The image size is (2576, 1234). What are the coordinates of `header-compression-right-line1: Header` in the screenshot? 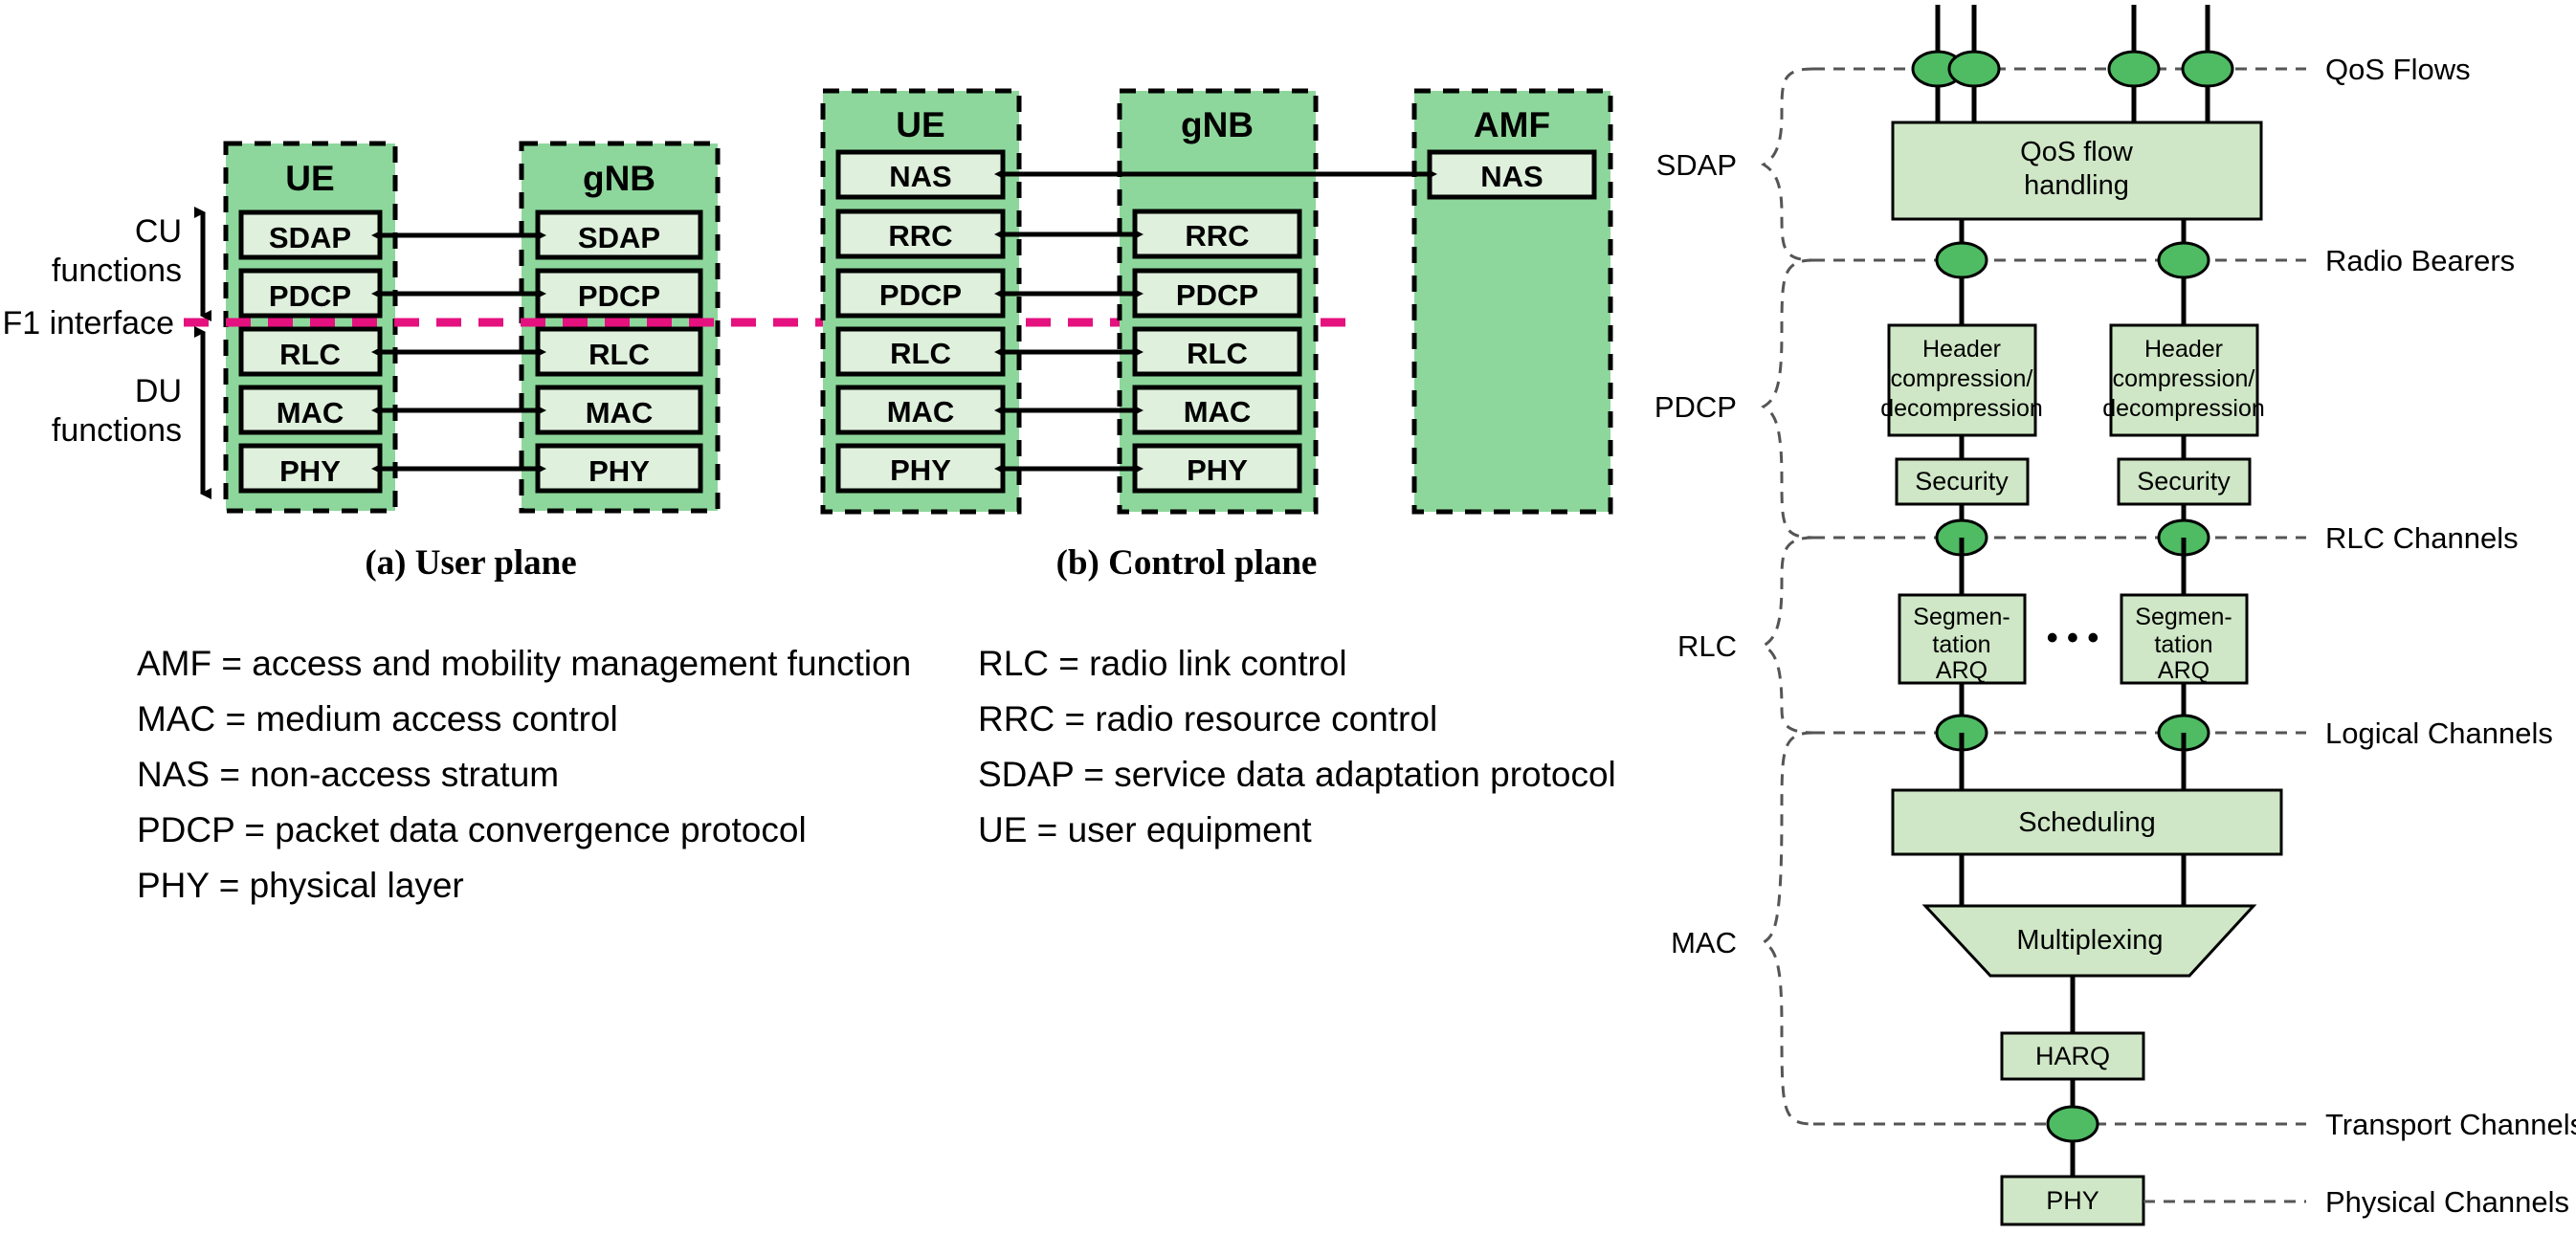 It's located at (2183, 349).